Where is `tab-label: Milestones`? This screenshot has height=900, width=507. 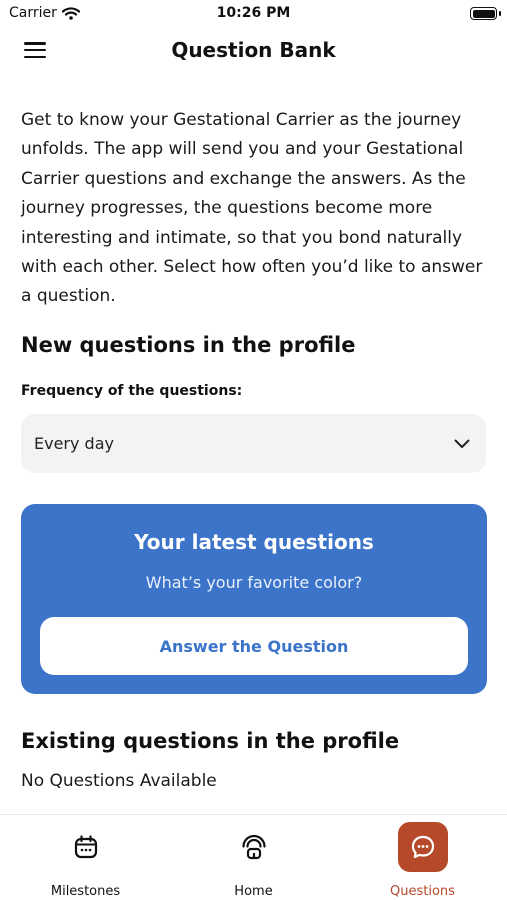 tab-label: Milestones is located at coordinates (85, 891).